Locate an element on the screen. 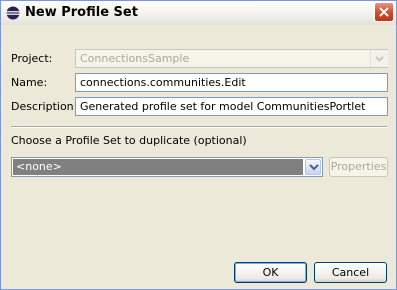 The height and width of the screenshot is (290, 397). profile-set-dropdown-button is located at coordinates (313, 167).